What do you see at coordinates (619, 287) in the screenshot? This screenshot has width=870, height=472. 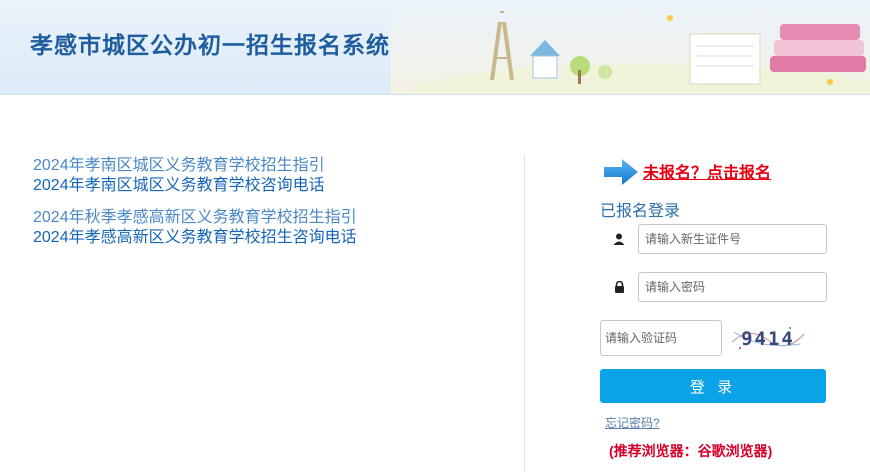 I see `lock-icon` at bounding box center [619, 287].